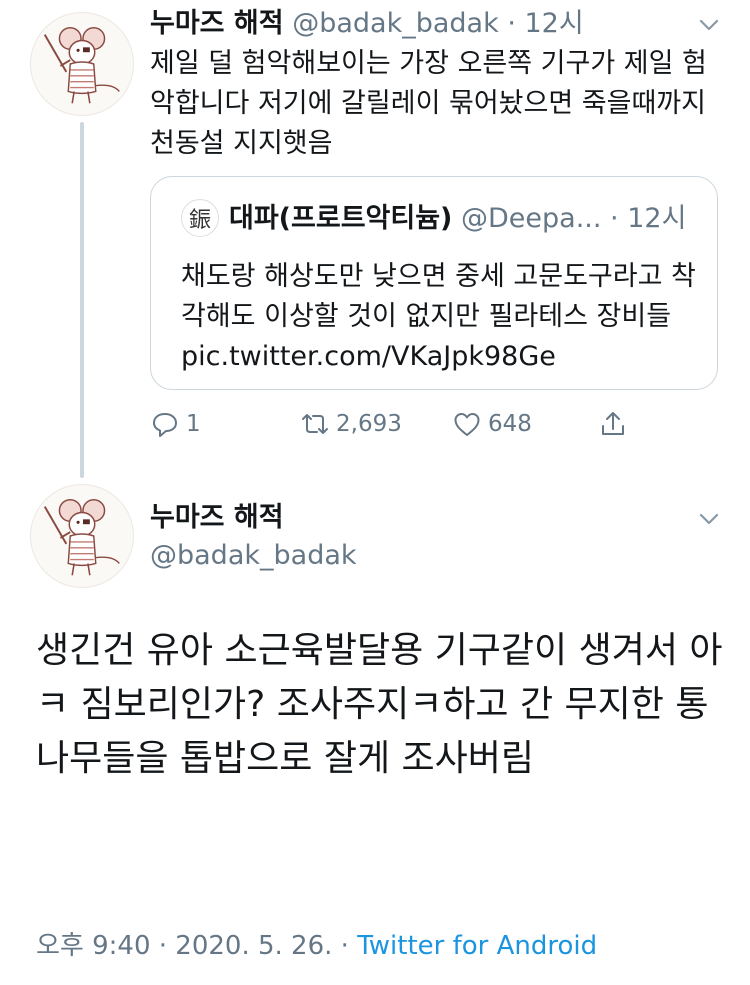  I want to click on reply-icon, so click(165, 425).